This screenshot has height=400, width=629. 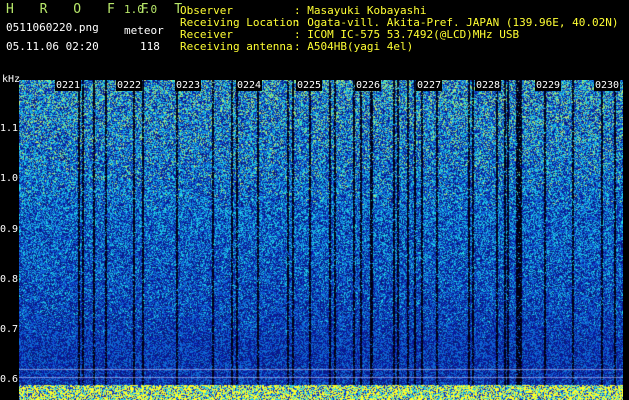 What do you see at coordinates (548, 85) in the screenshot?
I see `time-label: 0229` at bounding box center [548, 85].